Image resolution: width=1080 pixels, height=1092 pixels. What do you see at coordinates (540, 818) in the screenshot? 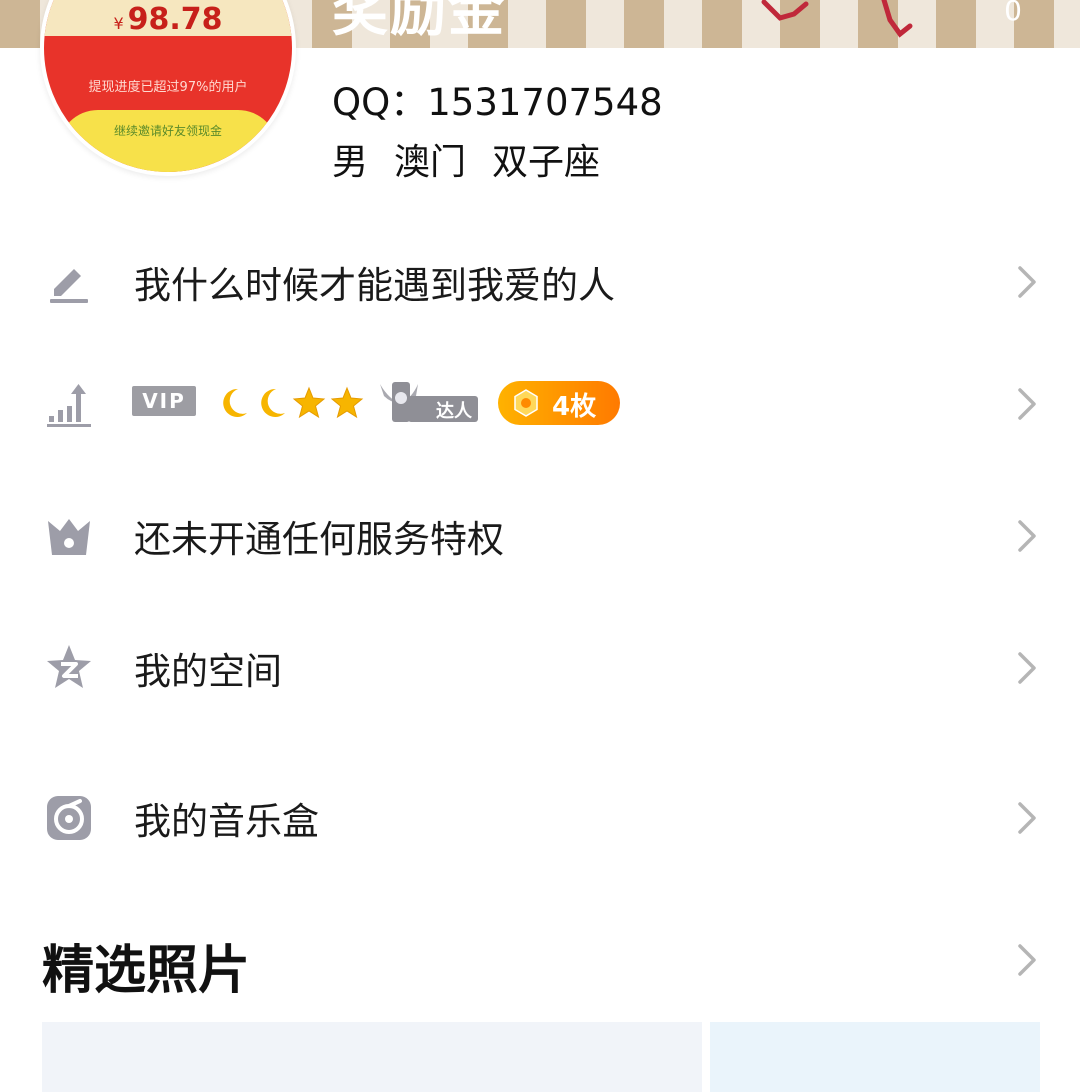
I see `music-row: 我的音乐盒` at bounding box center [540, 818].